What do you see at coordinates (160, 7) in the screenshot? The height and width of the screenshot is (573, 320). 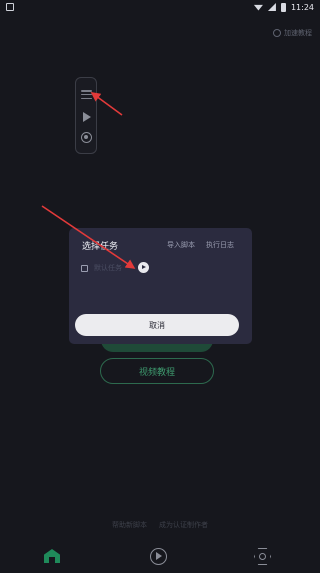 I see `status-bar: 11:24` at bounding box center [160, 7].